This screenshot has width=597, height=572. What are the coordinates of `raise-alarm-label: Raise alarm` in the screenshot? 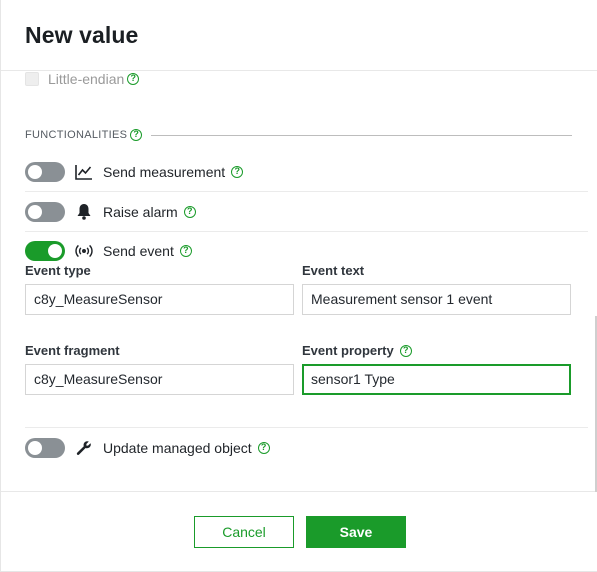 It's located at (140, 211).